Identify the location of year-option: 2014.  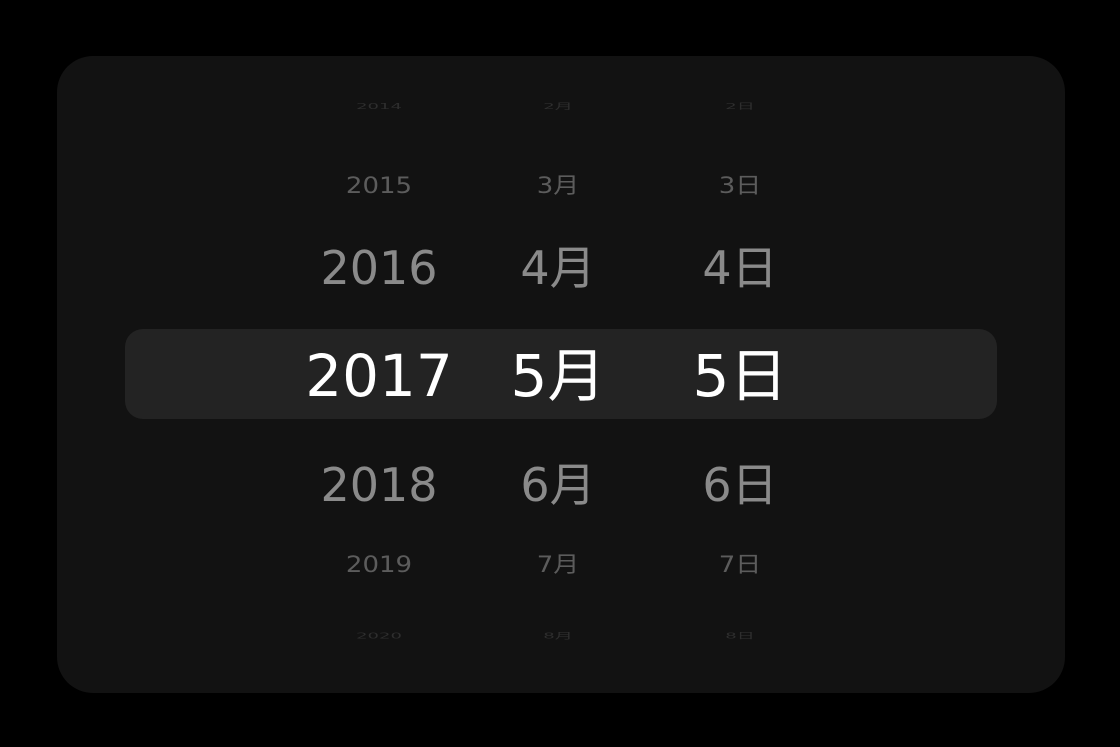
(379, 107).